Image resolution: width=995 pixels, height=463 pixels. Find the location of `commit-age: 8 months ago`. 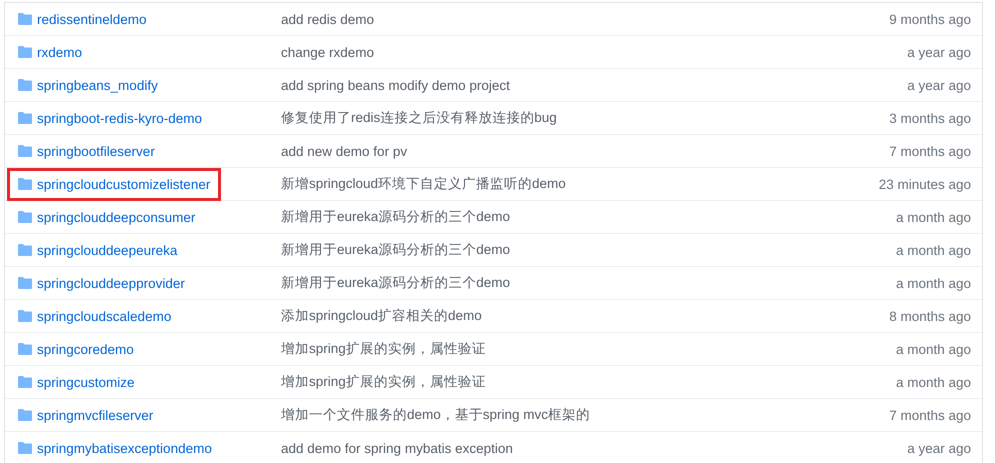

commit-age: 8 months ago is located at coordinates (930, 316).